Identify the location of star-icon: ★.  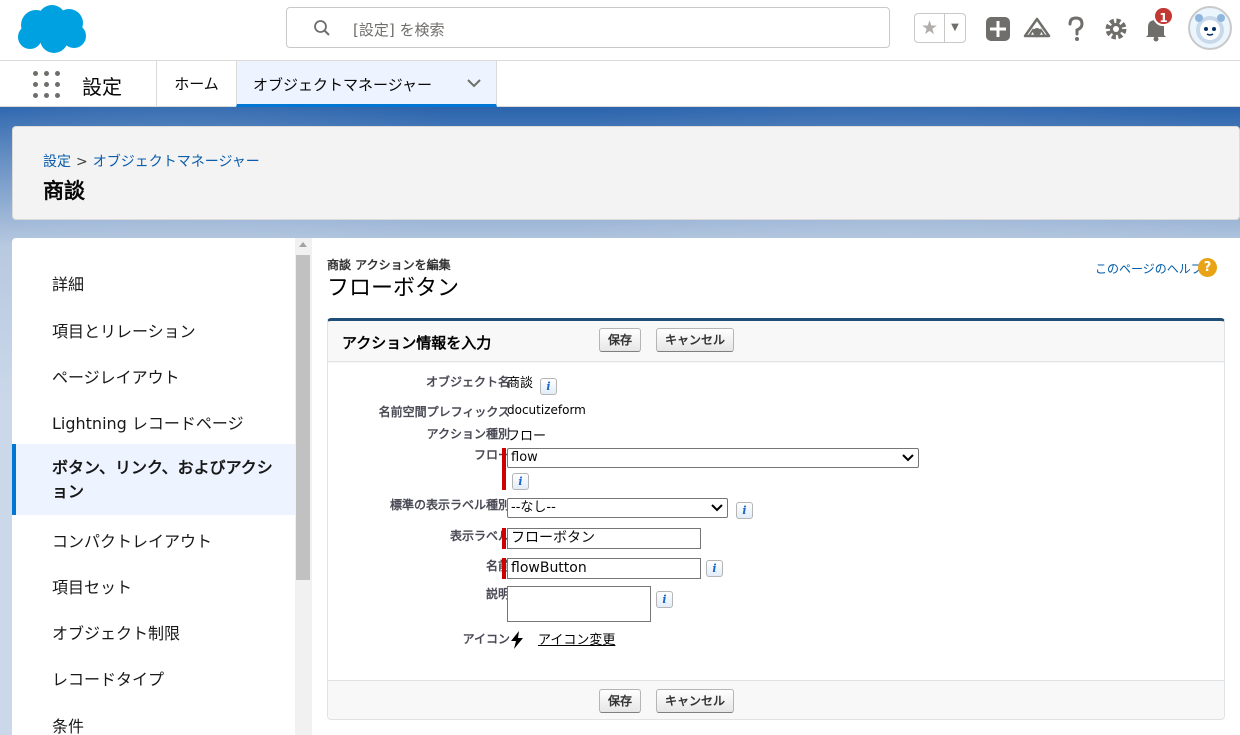
(930, 28).